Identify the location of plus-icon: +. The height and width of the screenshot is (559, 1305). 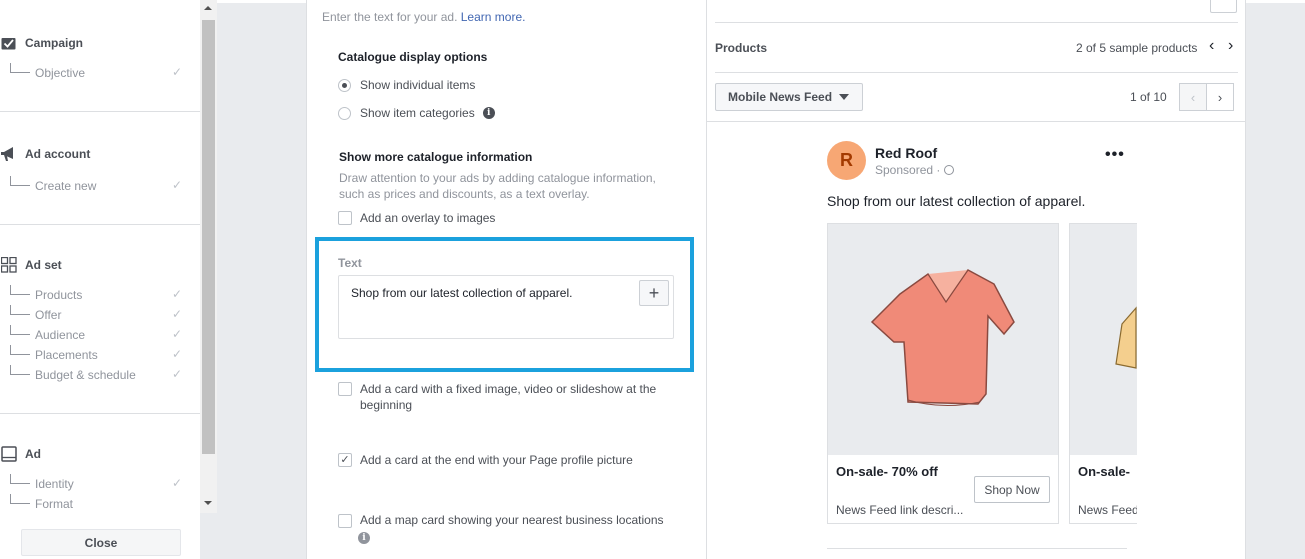
(654, 292).